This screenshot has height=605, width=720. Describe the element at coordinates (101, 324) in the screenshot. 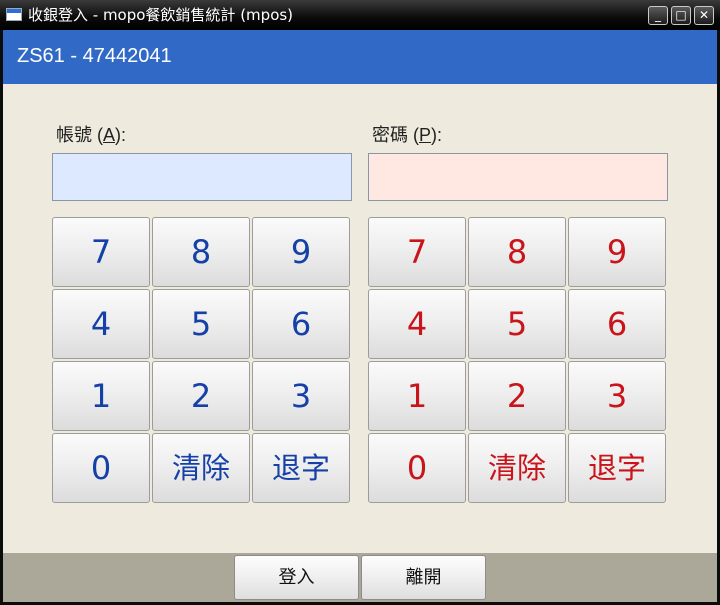

I see `account-key-4: 4` at that location.